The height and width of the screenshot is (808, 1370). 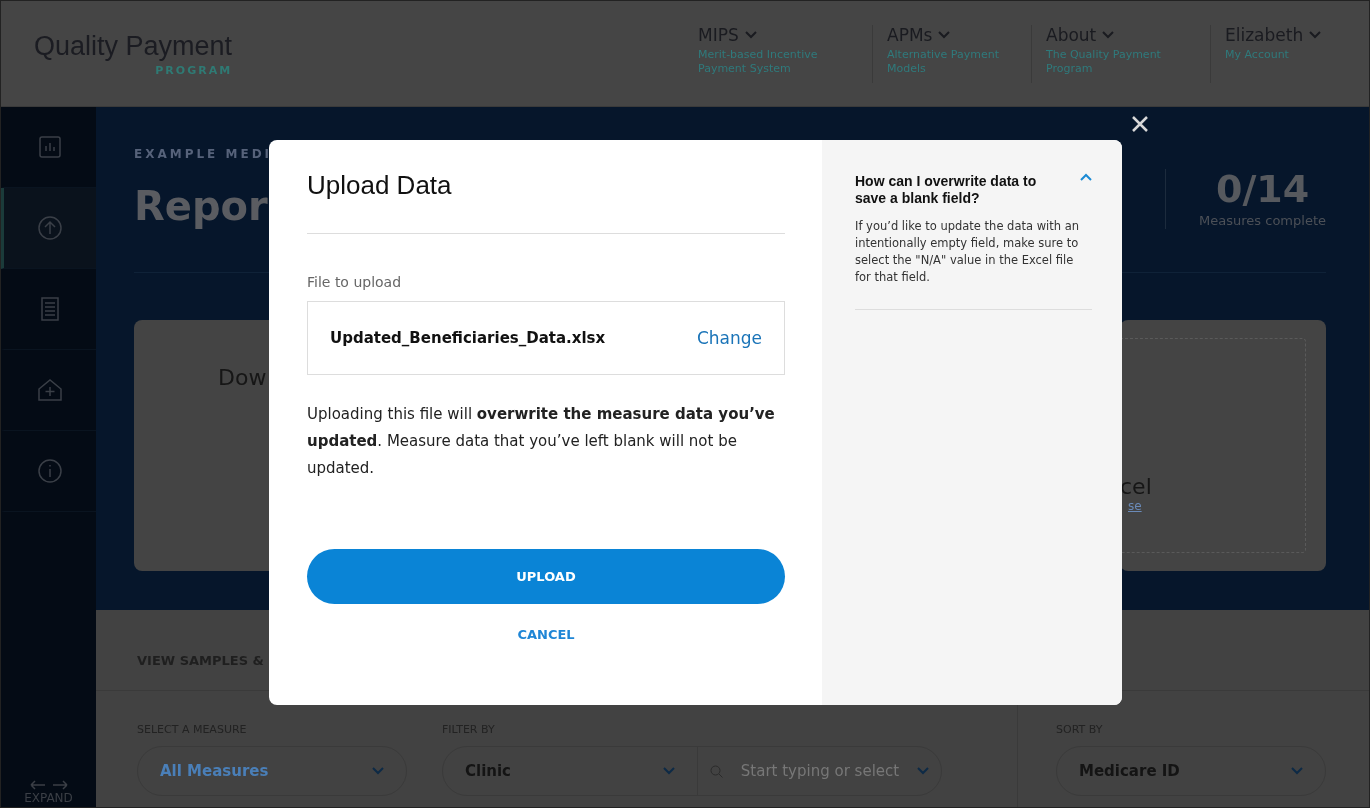 What do you see at coordinates (546, 576) in the screenshot?
I see `upload-button: UPLOAD` at bounding box center [546, 576].